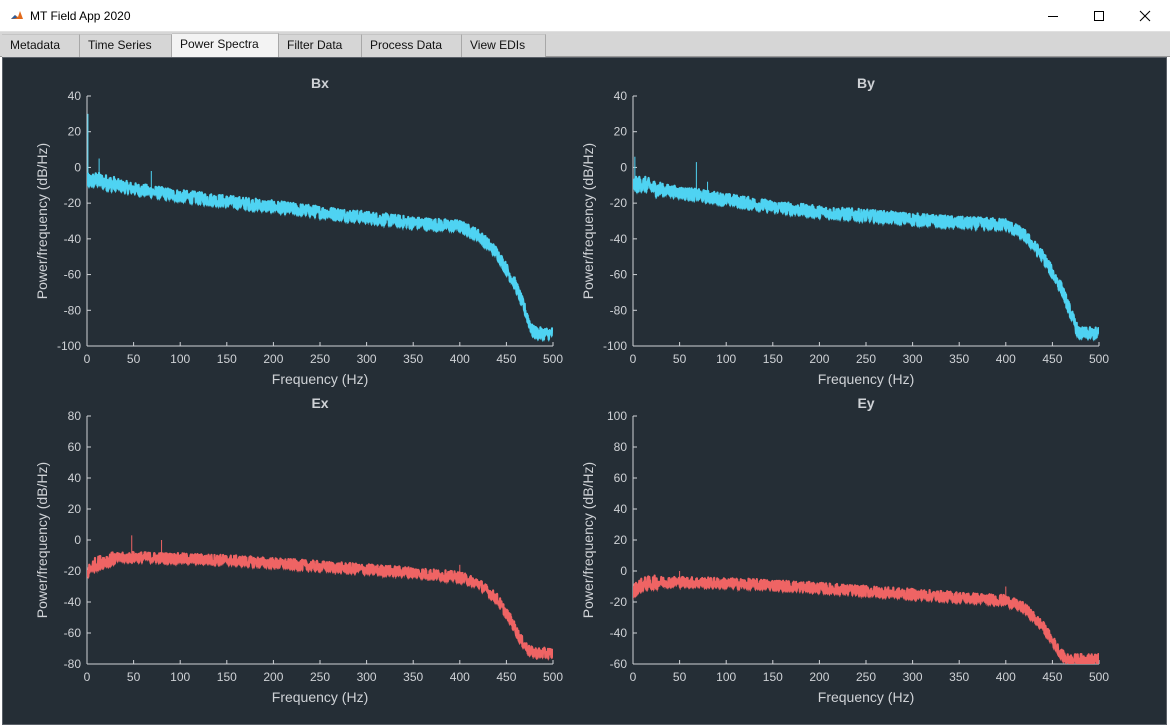 The image size is (1170, 727). I want to click on plot-title: Ex, so click(319, 403).